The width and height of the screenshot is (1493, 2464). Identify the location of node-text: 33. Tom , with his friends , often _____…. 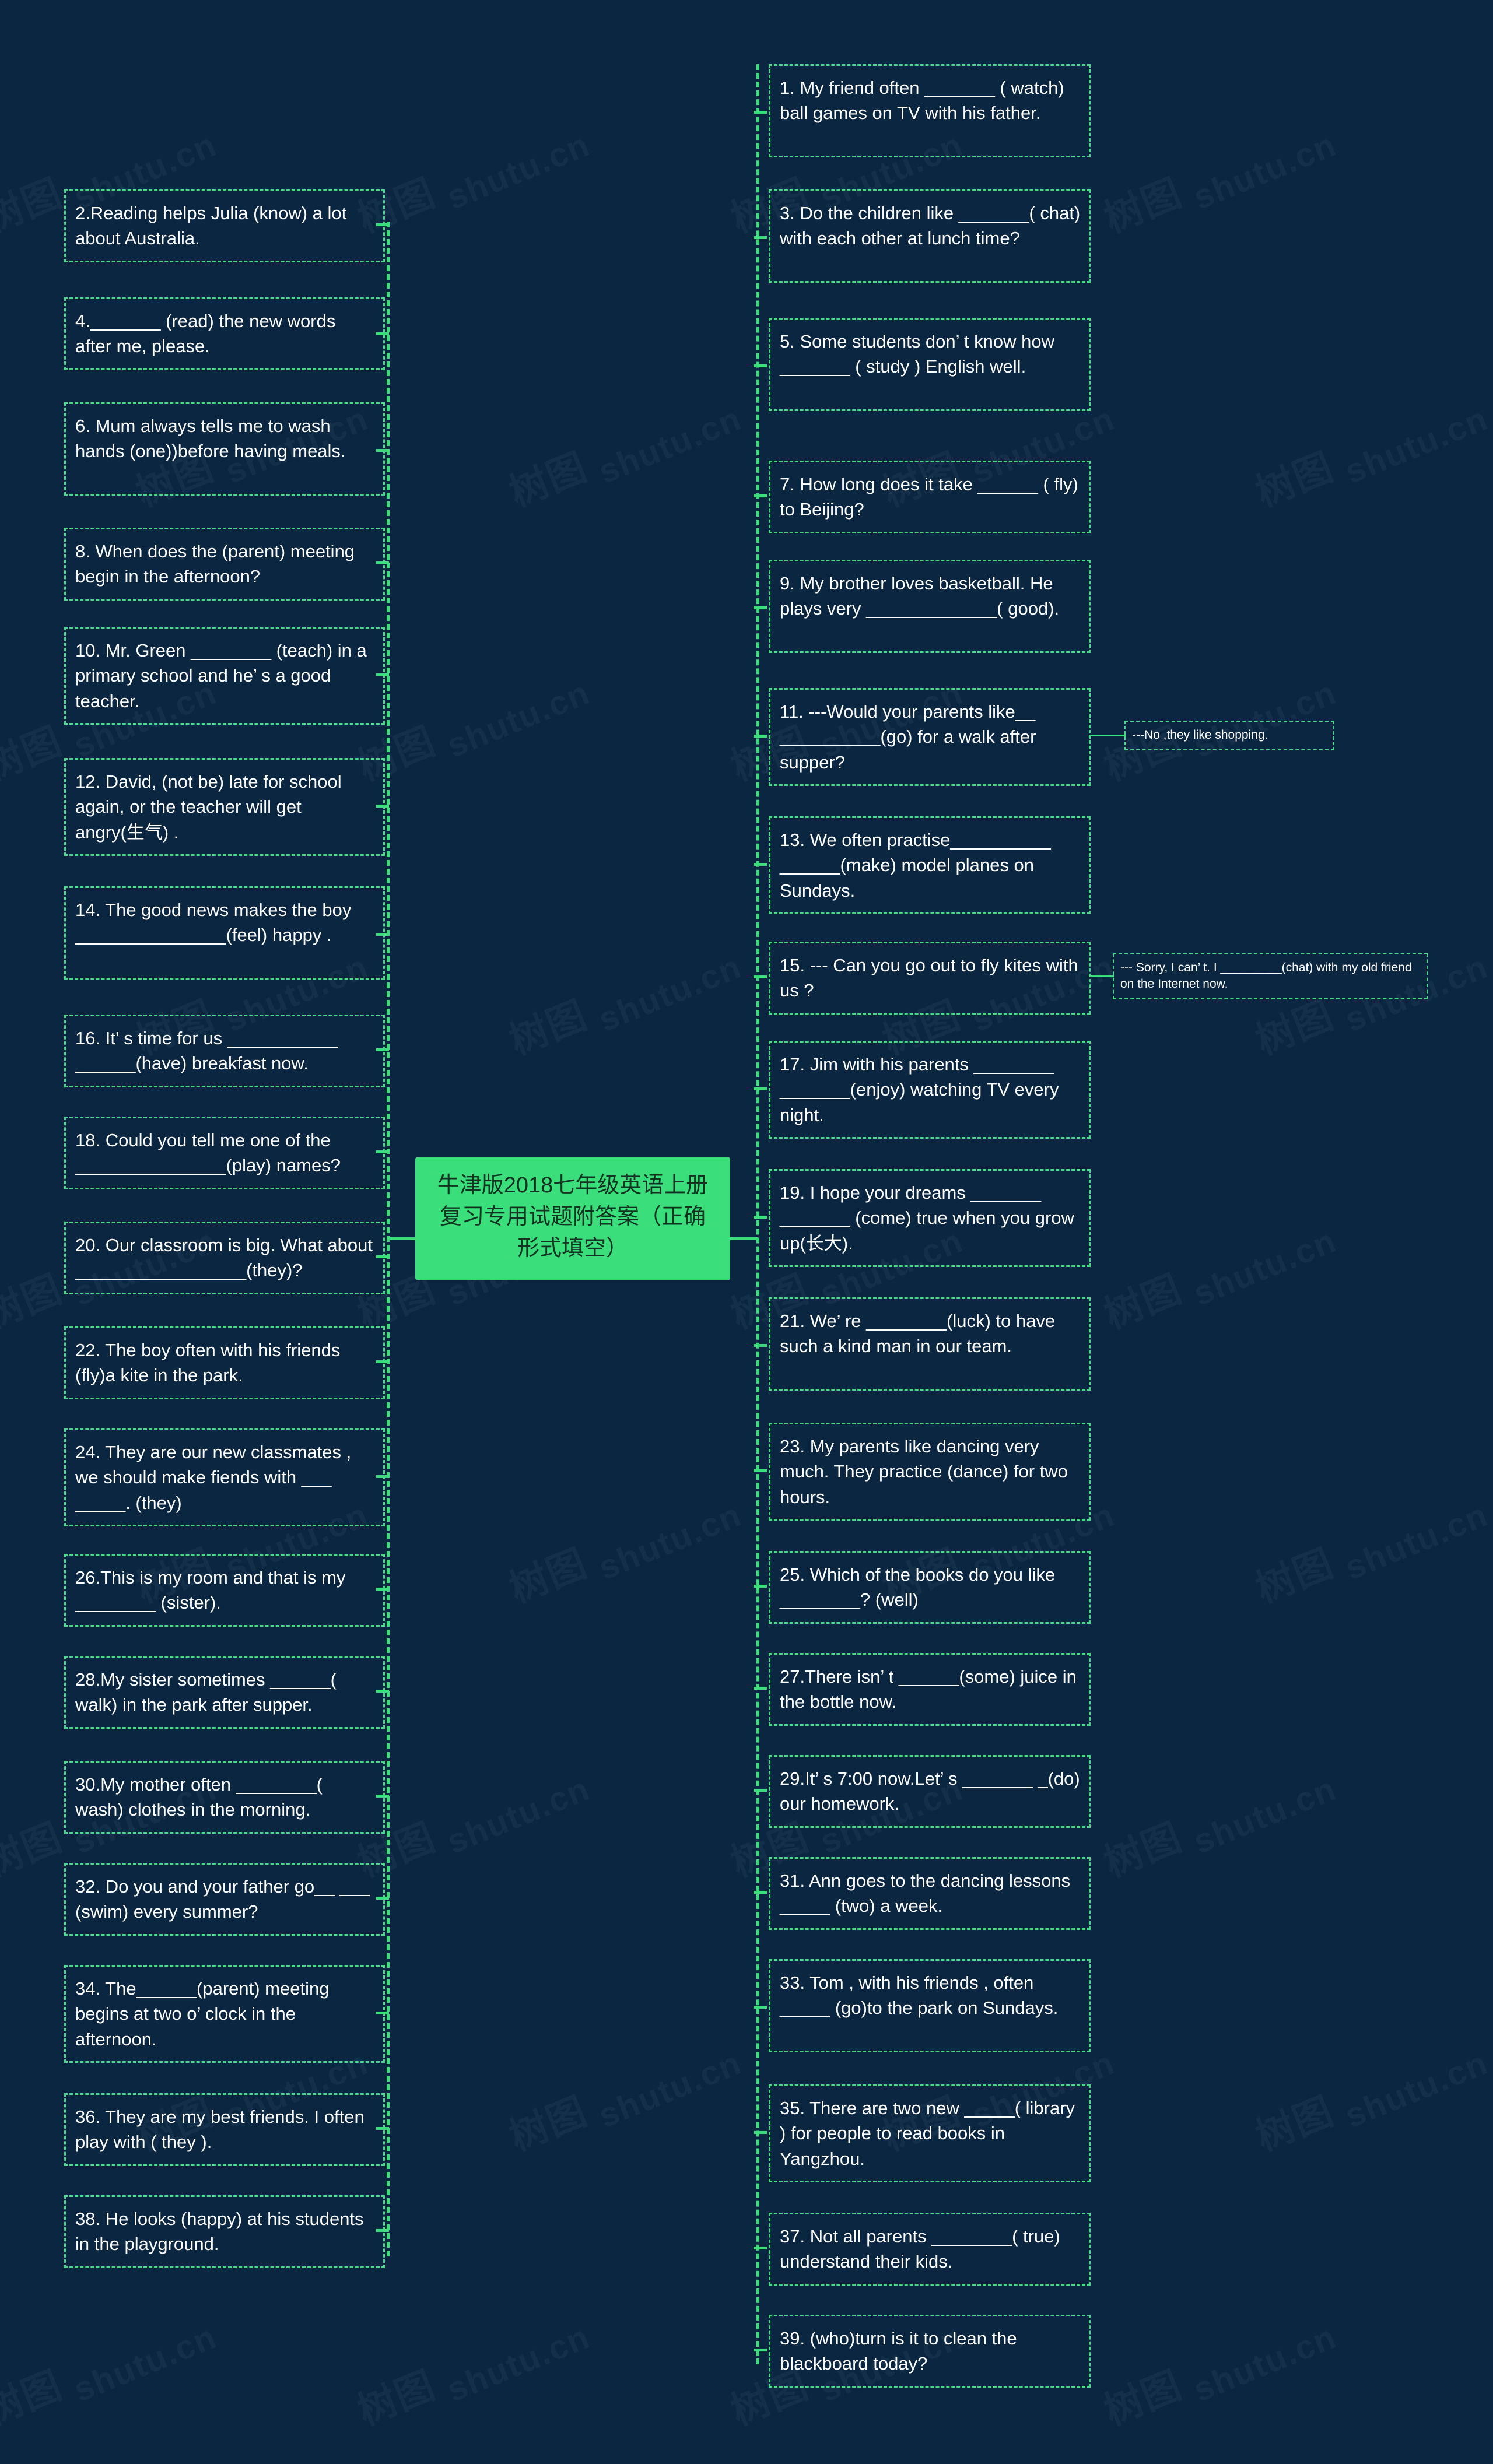
(920, 1996).